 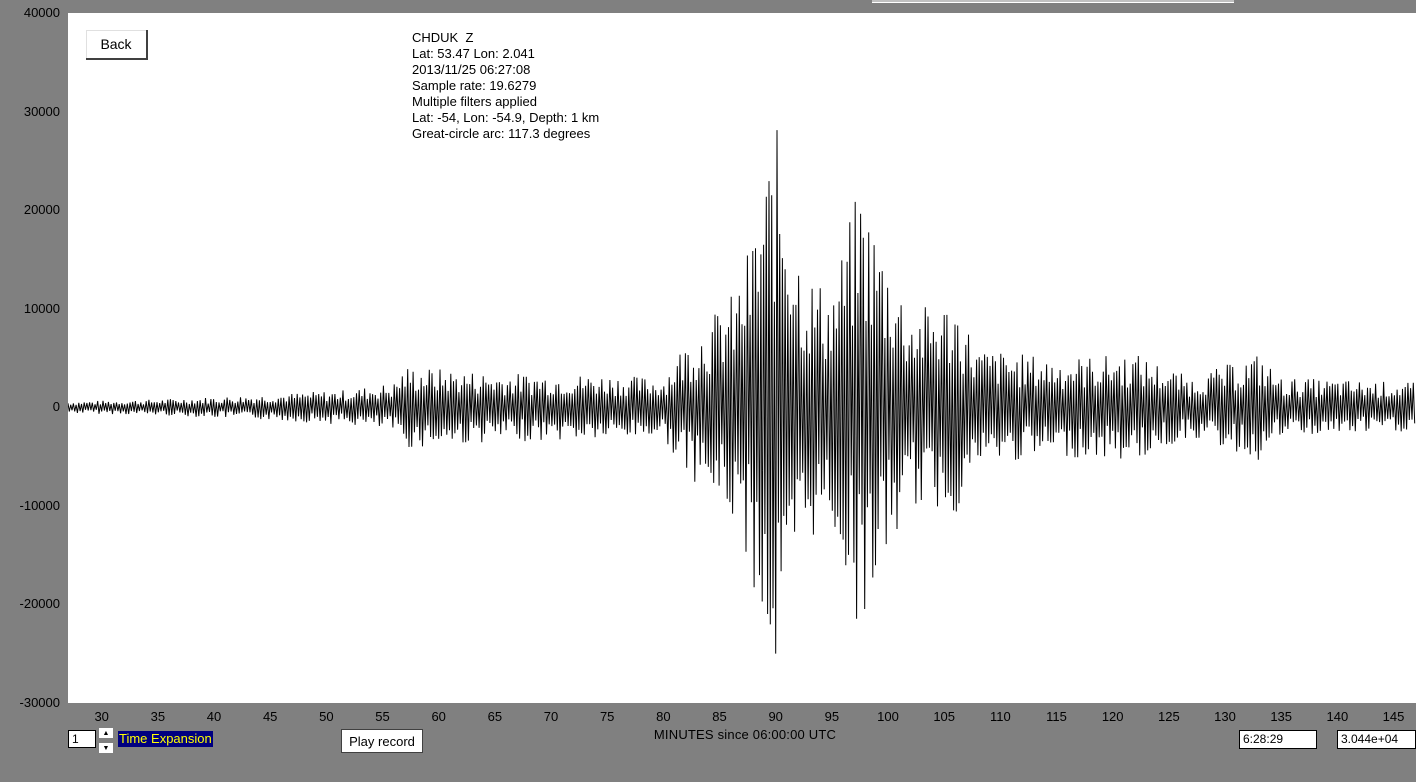 What do you see at coordinates (438, 716) in the screenshot?
I see `x-tick-label: 60` at bounding box center [438, 716].